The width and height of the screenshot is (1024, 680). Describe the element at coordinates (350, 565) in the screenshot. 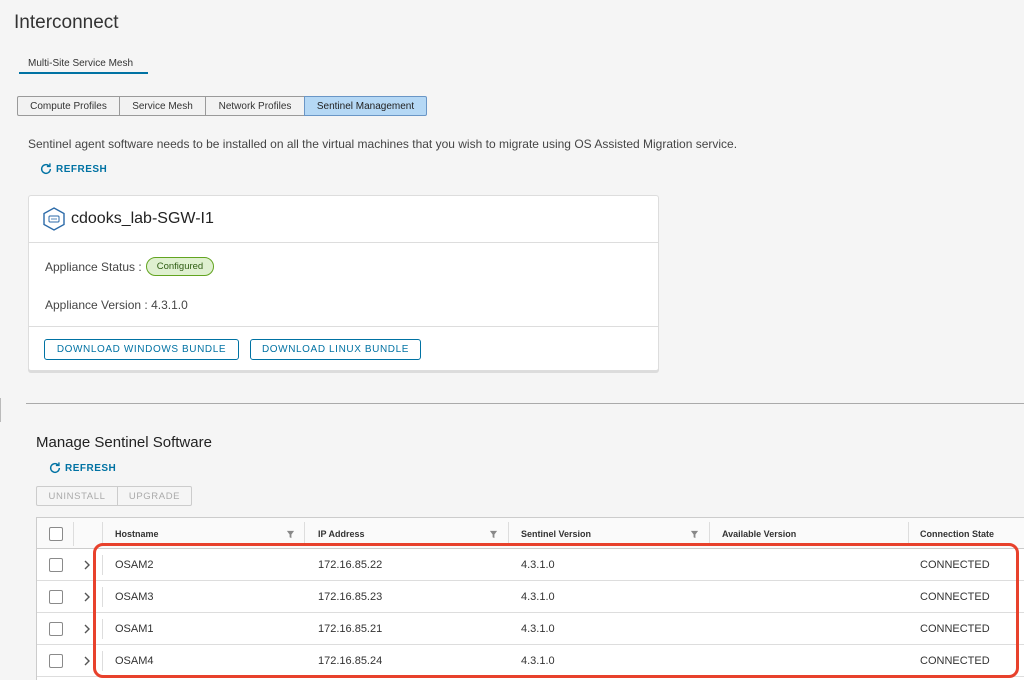

I see `cell-ip: 172.16.85.22` at that location.